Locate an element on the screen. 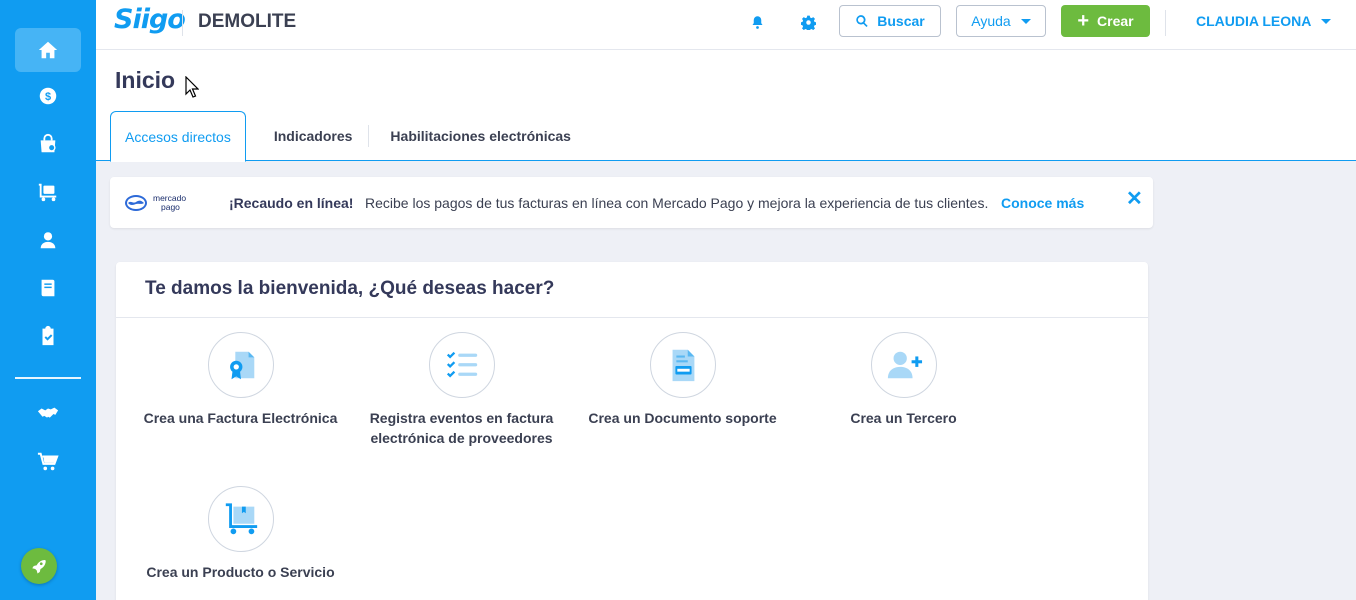 The width and height of the screenshot is (1356, 600). plus-icon: + is located at coordinates (1083, 21).